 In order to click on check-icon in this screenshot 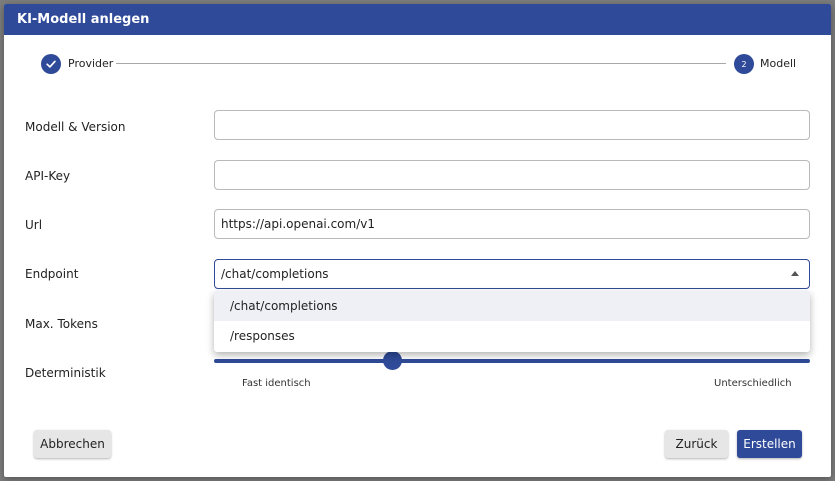, I will do `click(51, 64)`.